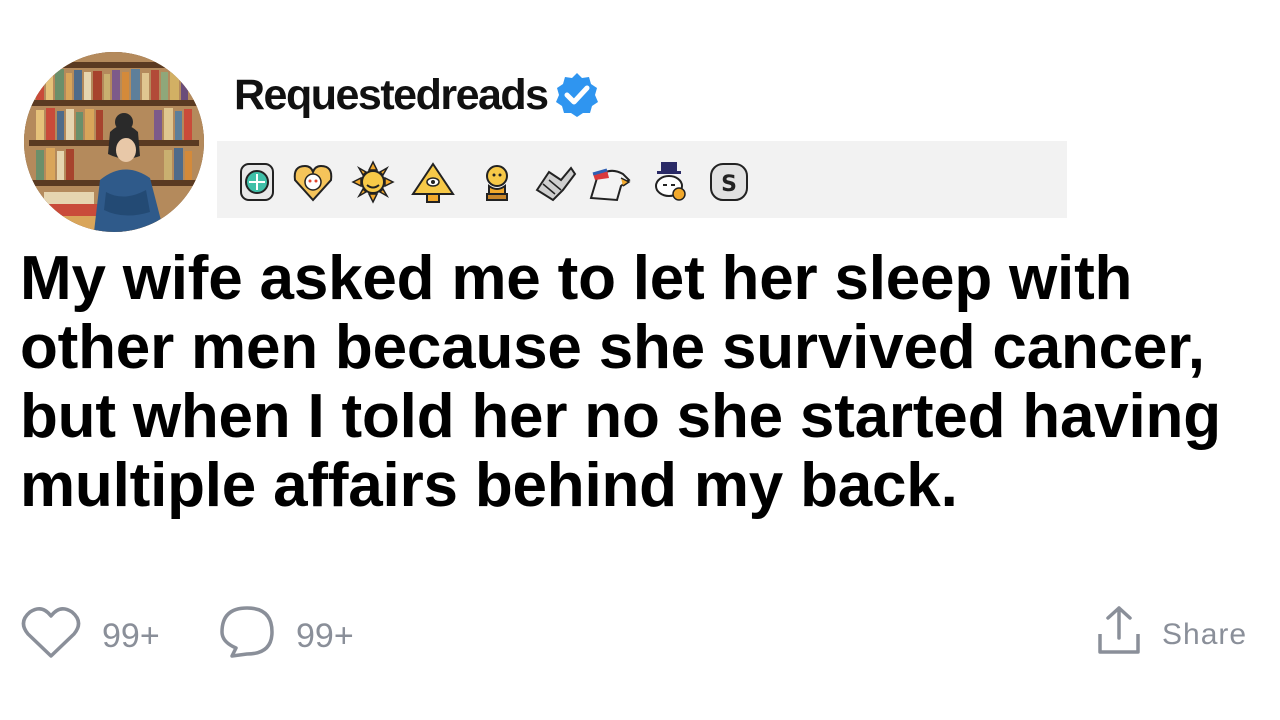 The image size is (1280, 720). I want to click on sun-award-icon, so click(373, 182).